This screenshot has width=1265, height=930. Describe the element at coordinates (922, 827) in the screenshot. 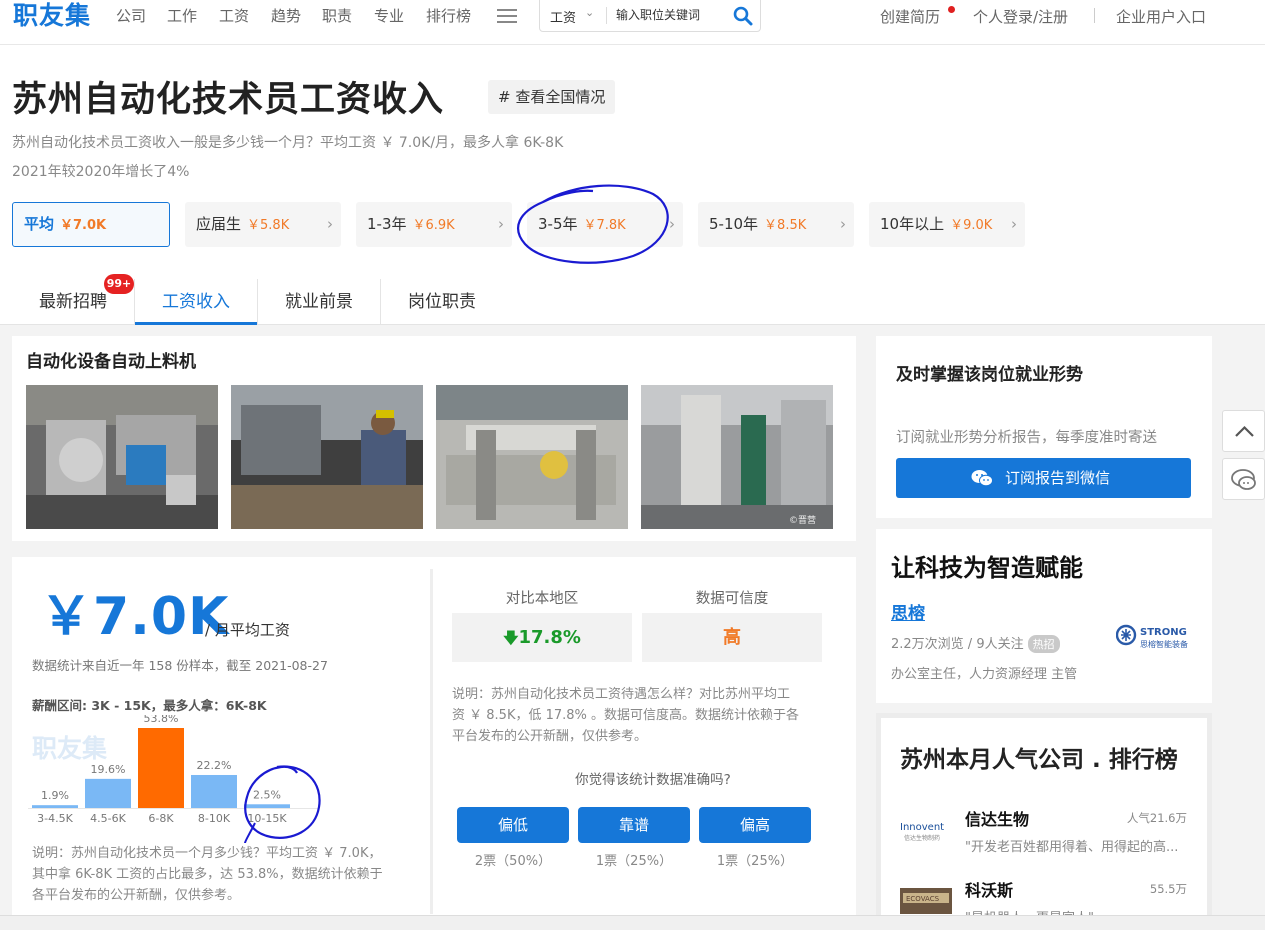

I see `svg-text: Innovent` at that location.